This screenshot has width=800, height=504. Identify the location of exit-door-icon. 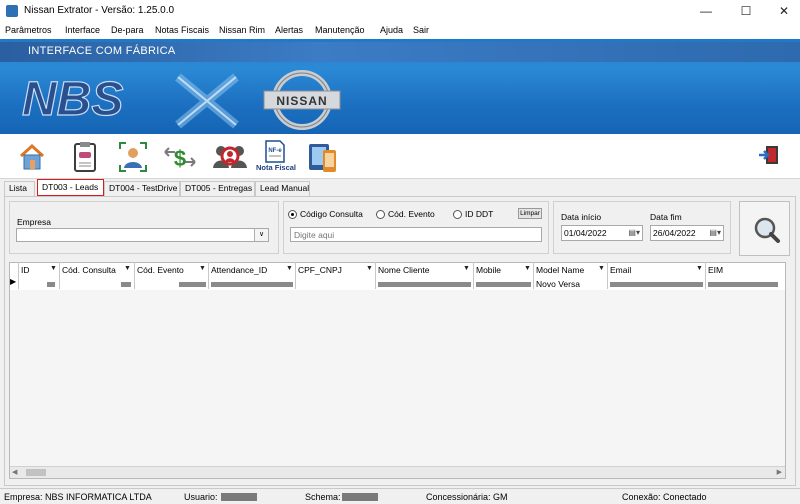
(768, 155).